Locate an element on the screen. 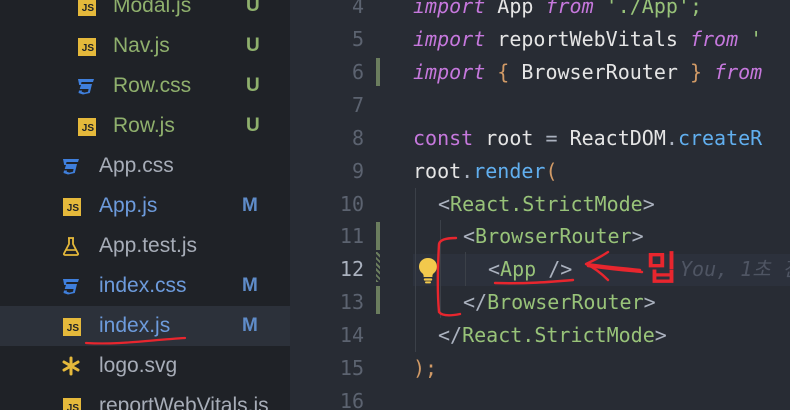  file-item-app-js: JS App.js M is located at coordinates (145, 206).